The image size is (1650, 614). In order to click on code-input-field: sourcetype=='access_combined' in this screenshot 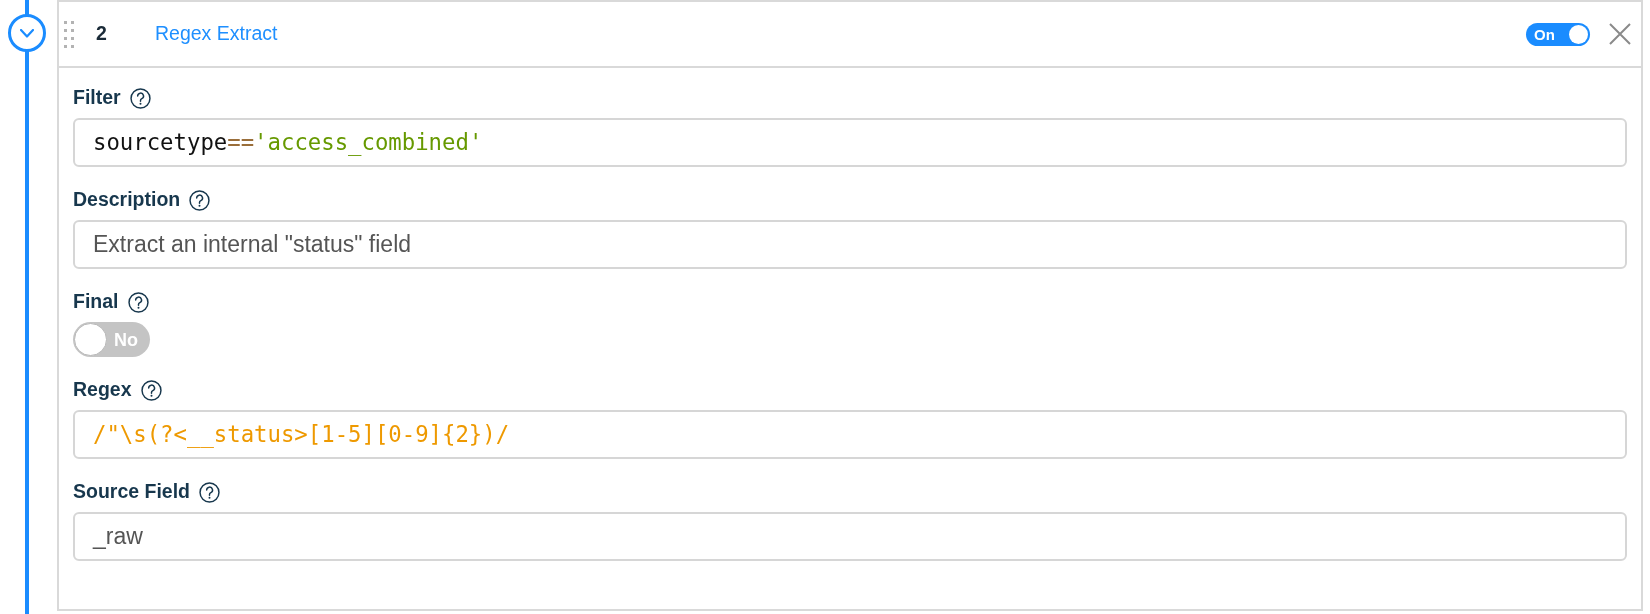, I will do `click(850, 142)`.